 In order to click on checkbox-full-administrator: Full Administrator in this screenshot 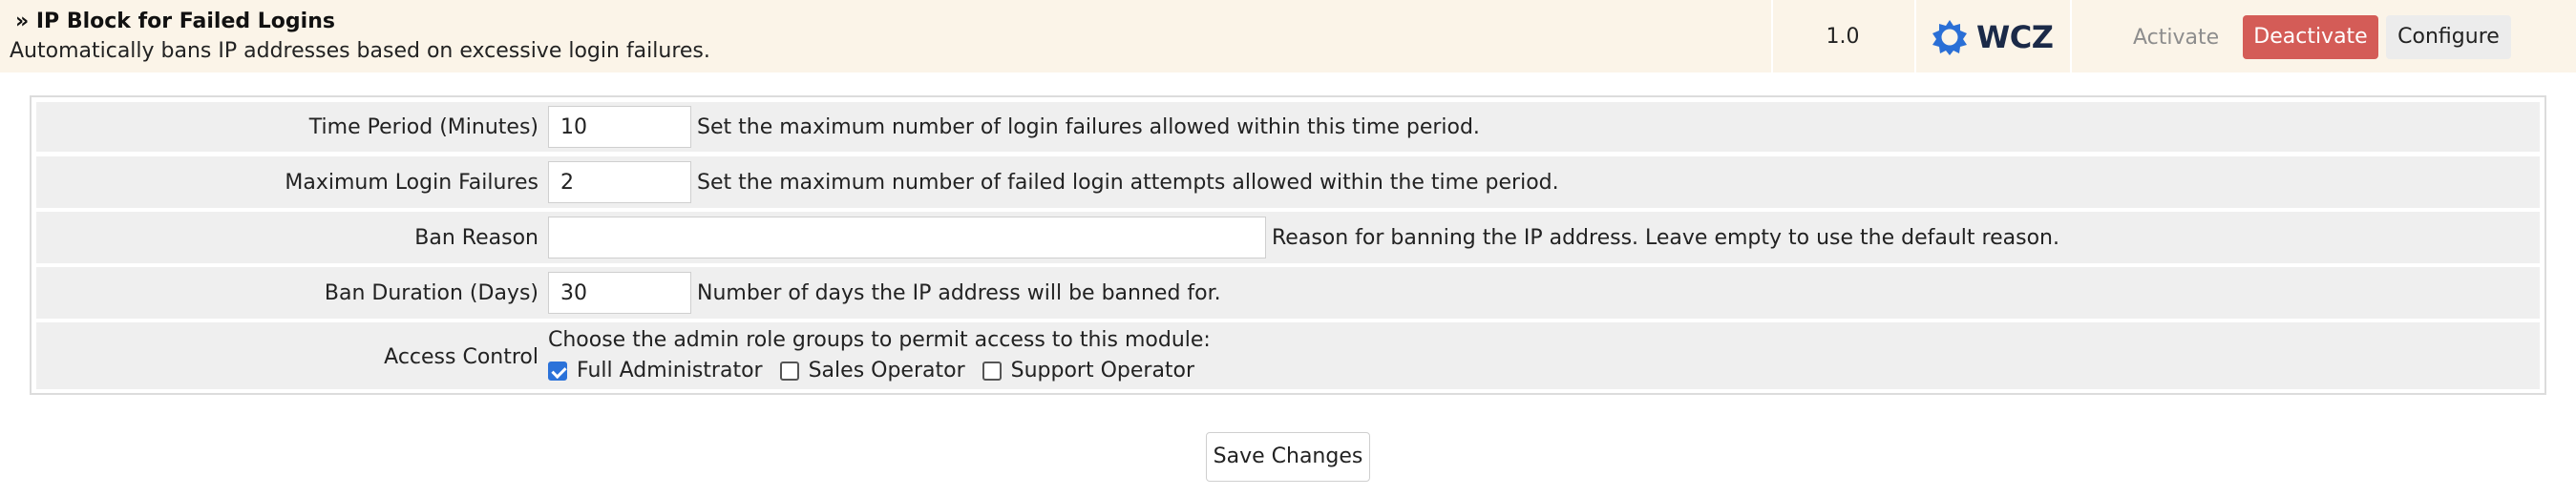, I will do `click(655, 371)`.